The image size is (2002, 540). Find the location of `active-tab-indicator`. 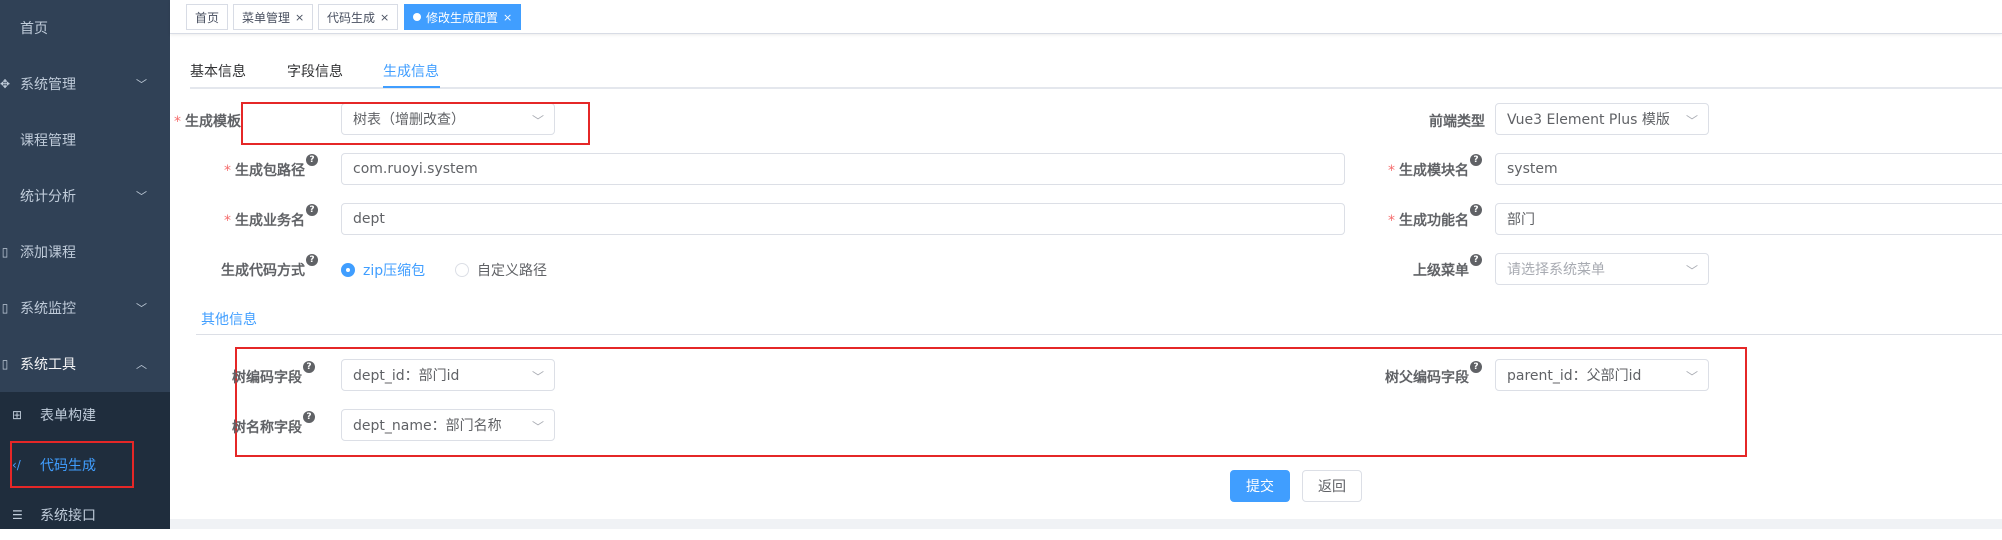

active-tab-indicator is located at coordinates (411, 87).